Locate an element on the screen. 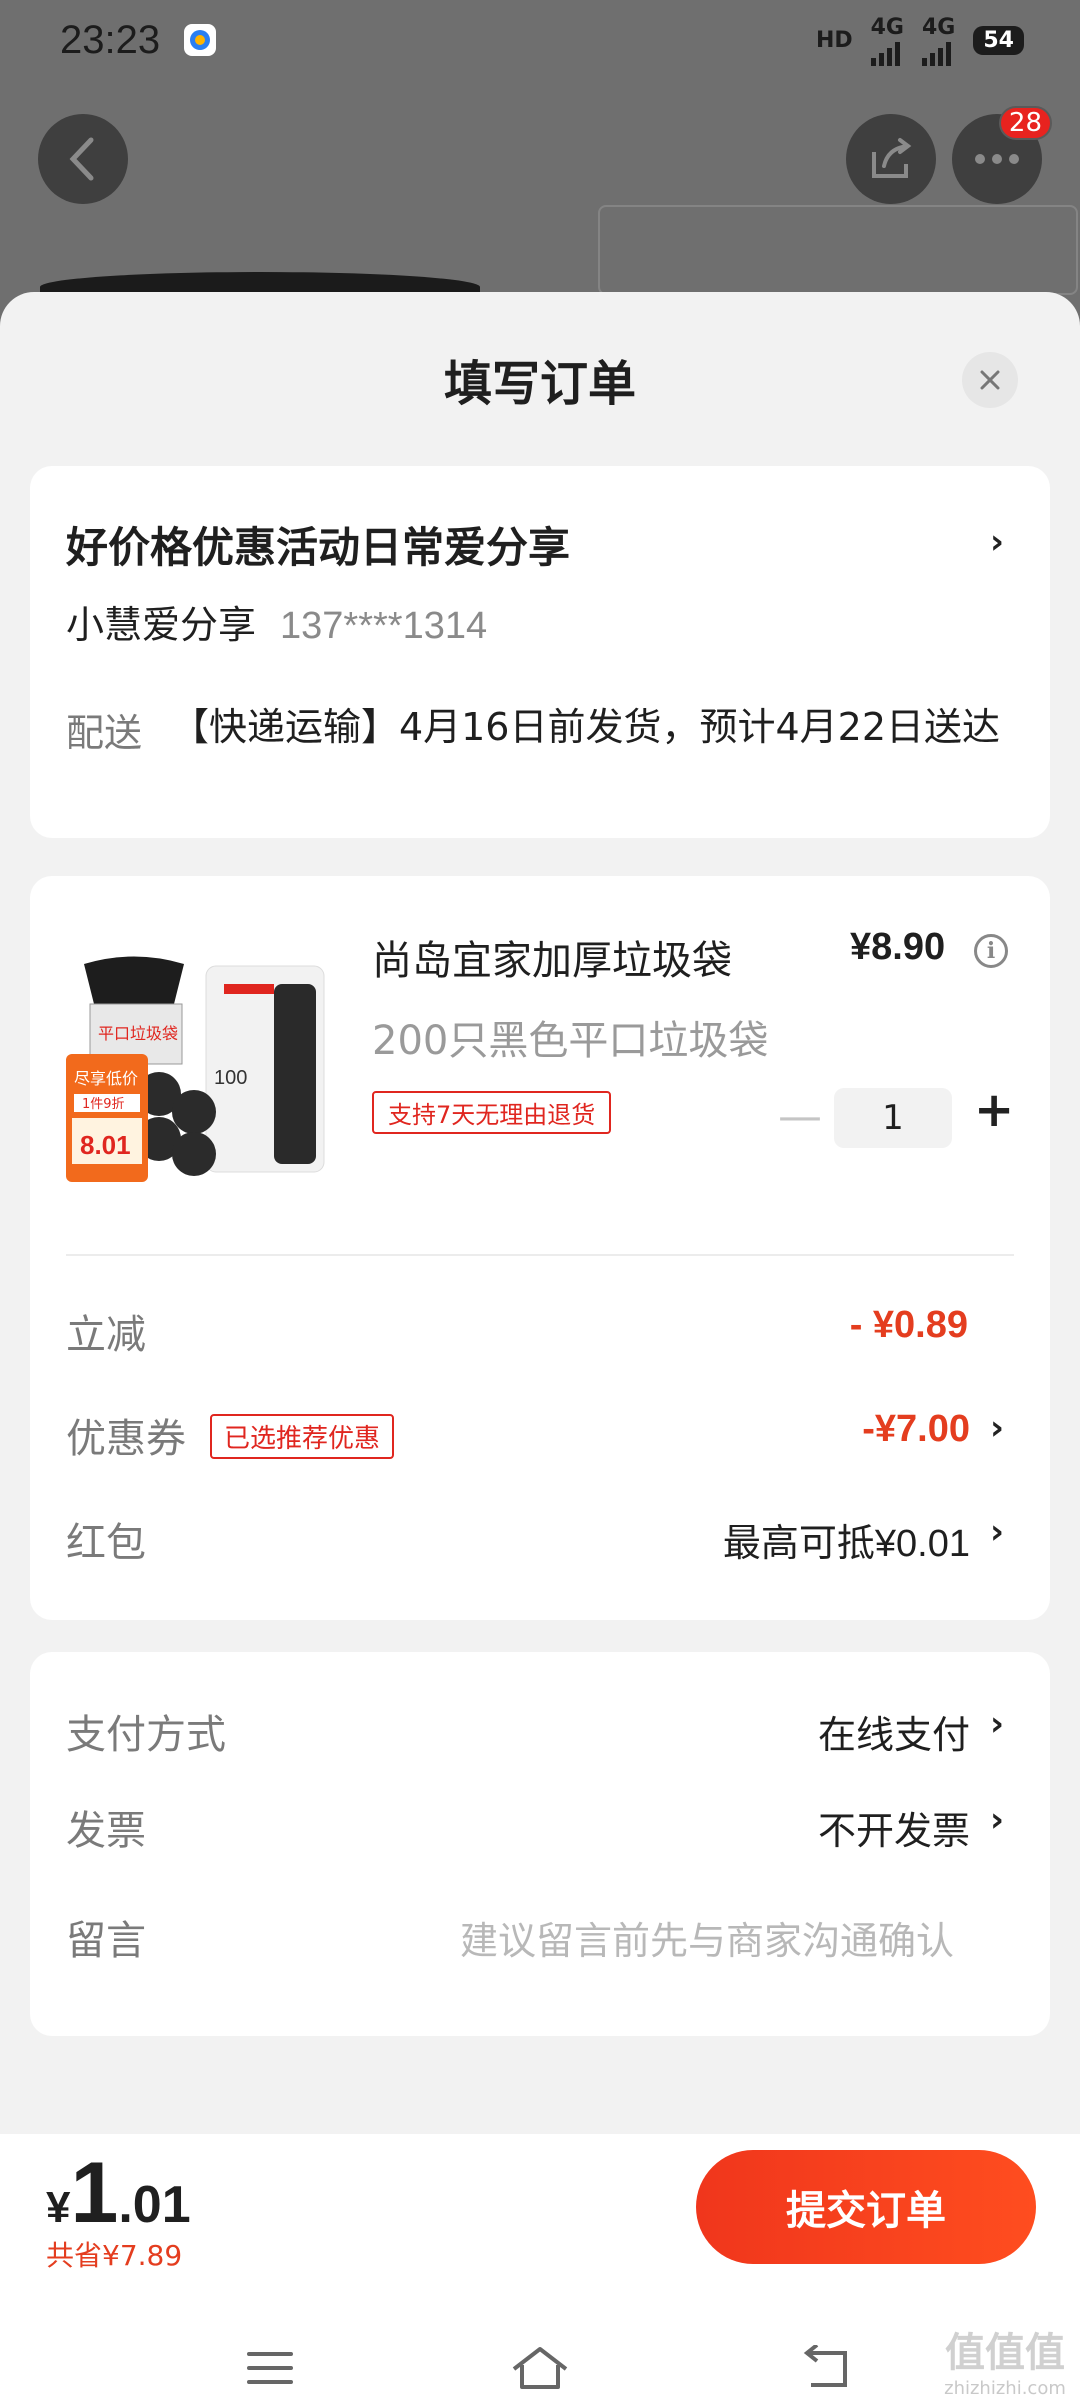  menu-icon is located at coordinates (270, 2368).